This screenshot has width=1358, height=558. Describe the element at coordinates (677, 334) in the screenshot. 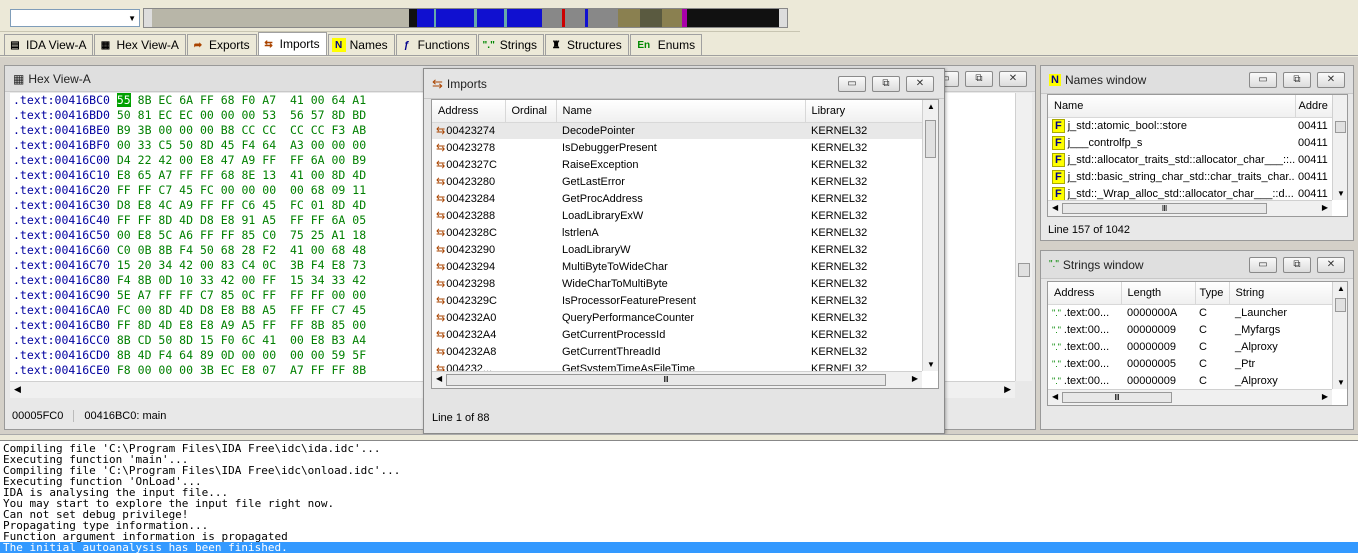

I see `table-row: ⇆004232A4 GetCurrentProcessId KERNEL32` at that location.